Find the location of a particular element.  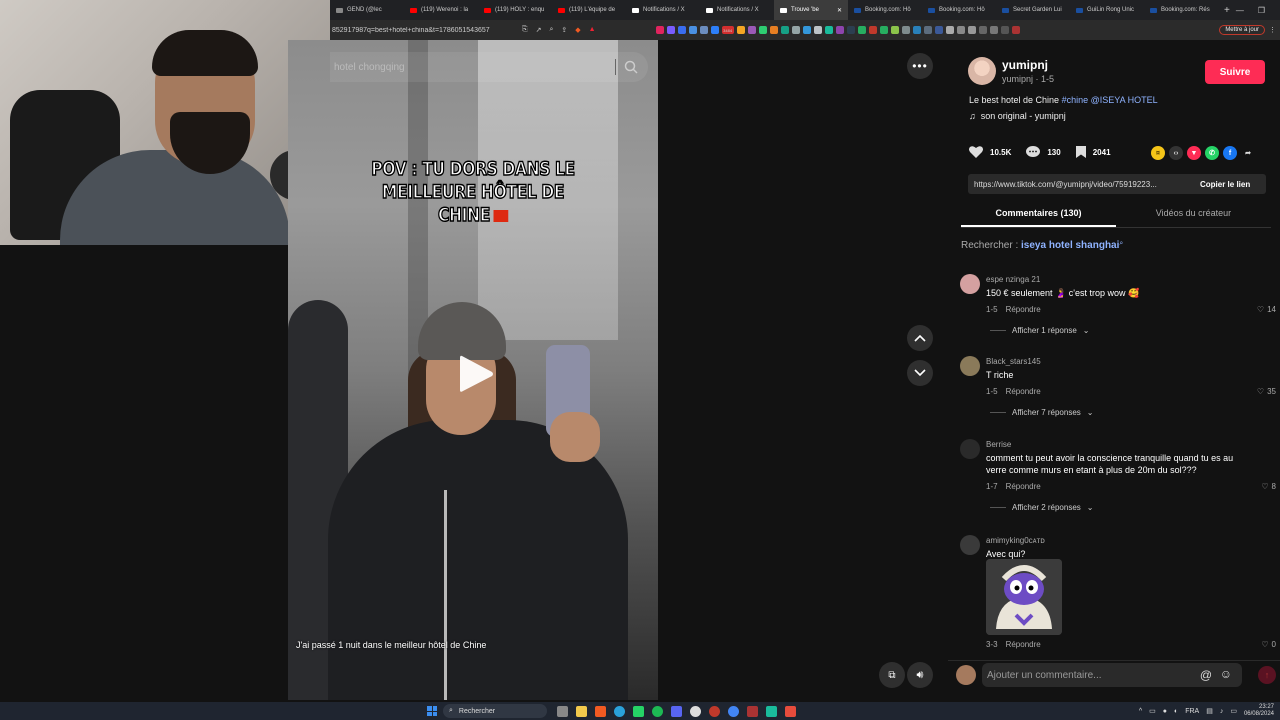

zoom-icon: ⌕ is located at coordinates (551, 30).